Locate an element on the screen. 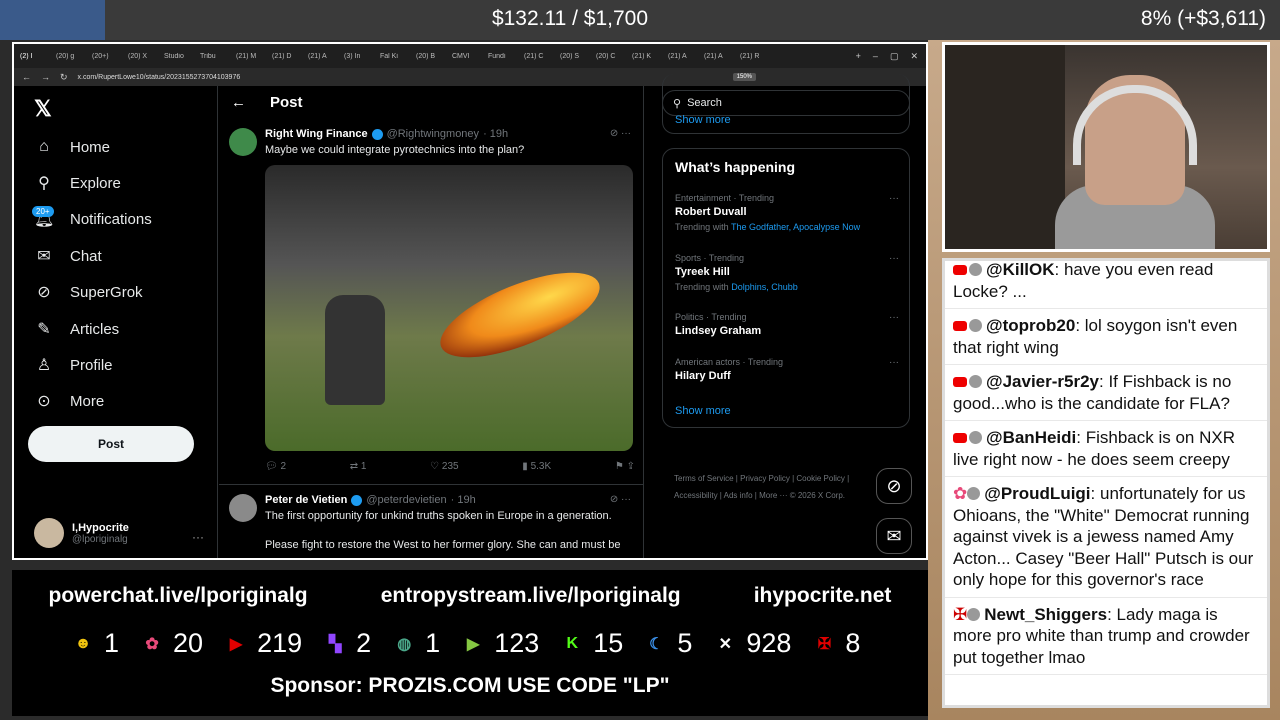 The height and width of the screenshot is (720, 1280). trend-item: Politics · Trending Lindsey Graham ··· is located at coordinates (787, 324).